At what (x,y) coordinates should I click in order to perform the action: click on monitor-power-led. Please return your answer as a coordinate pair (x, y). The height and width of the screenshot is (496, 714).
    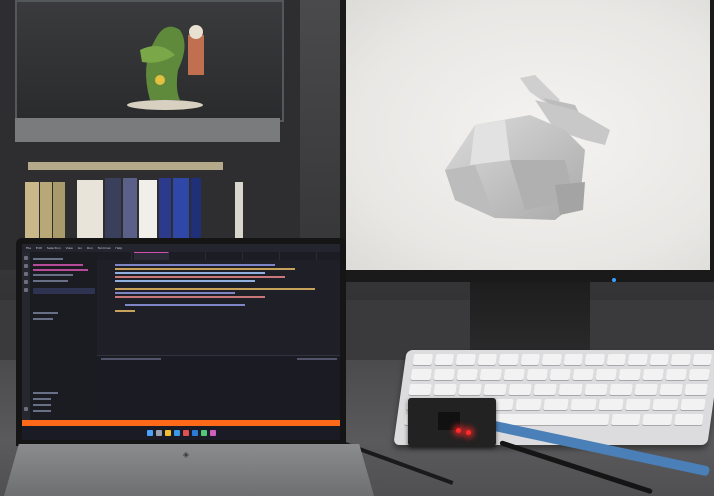
    Looking at the image, I should click on (614, 280).